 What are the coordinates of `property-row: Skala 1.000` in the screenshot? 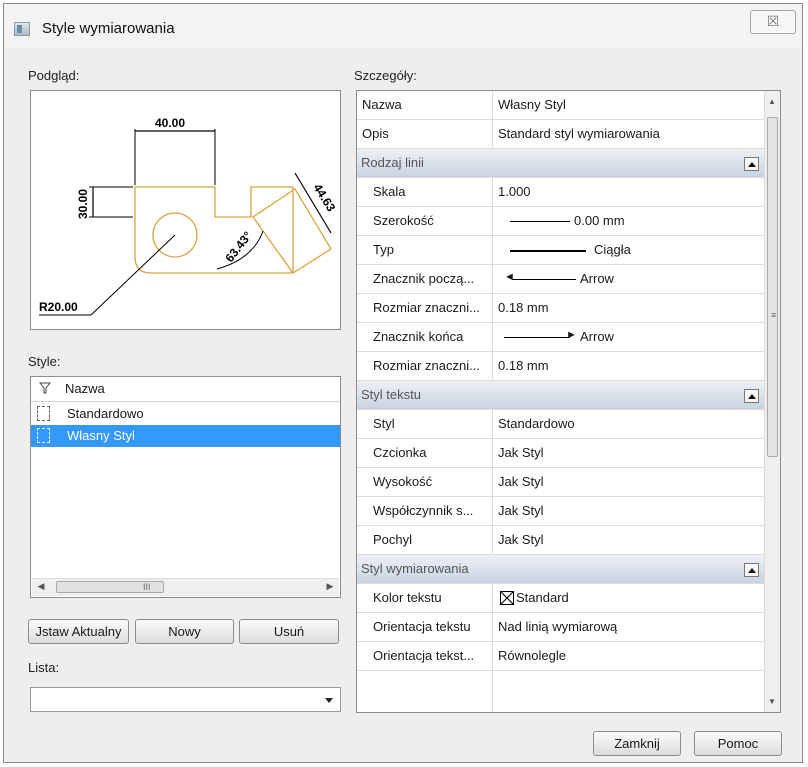 It's located at (561, 192).